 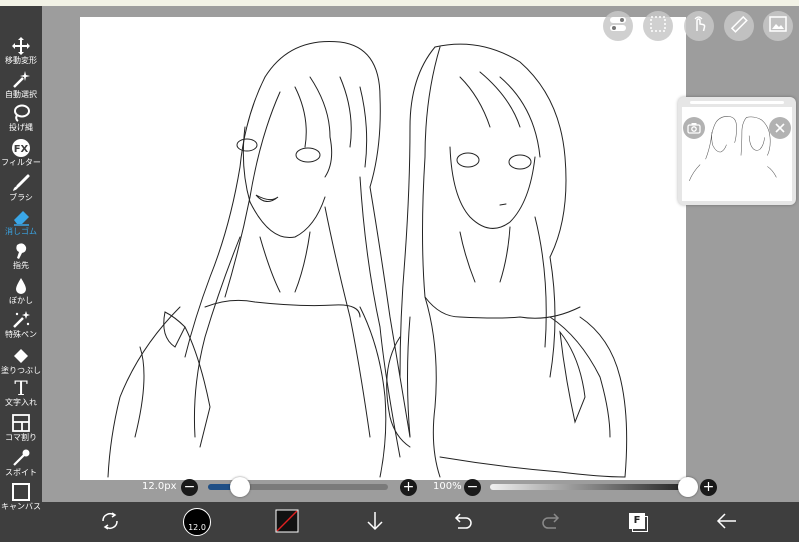 I want to click on selection-icon, so click(x=658, y=26).